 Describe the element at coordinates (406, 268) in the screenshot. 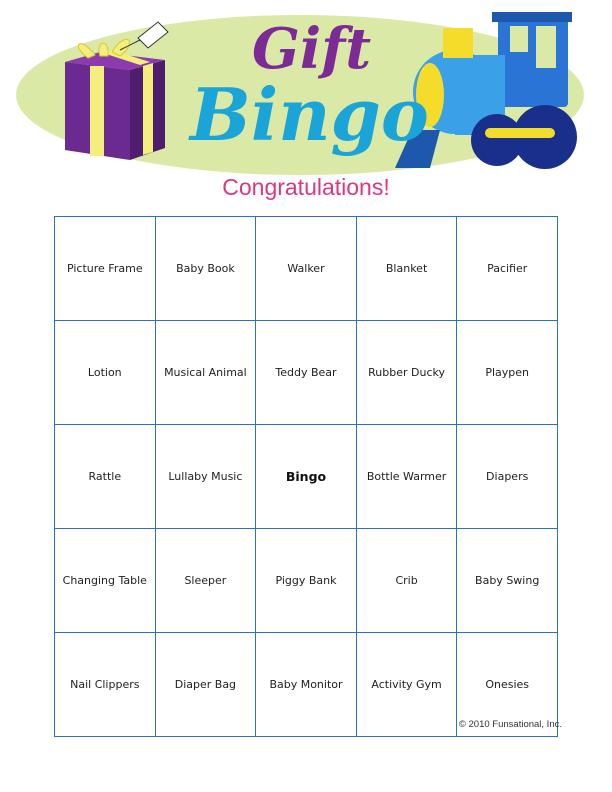

I see `bingo-cell: Blanket` at that location.